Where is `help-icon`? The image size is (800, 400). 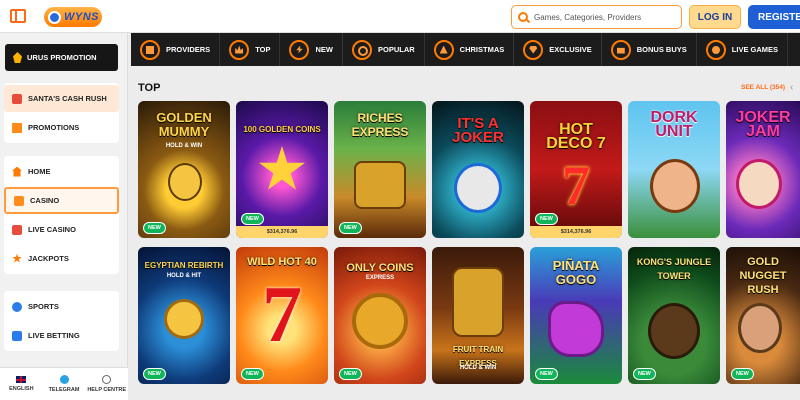 help-icon is located at coordinates (107, 379).